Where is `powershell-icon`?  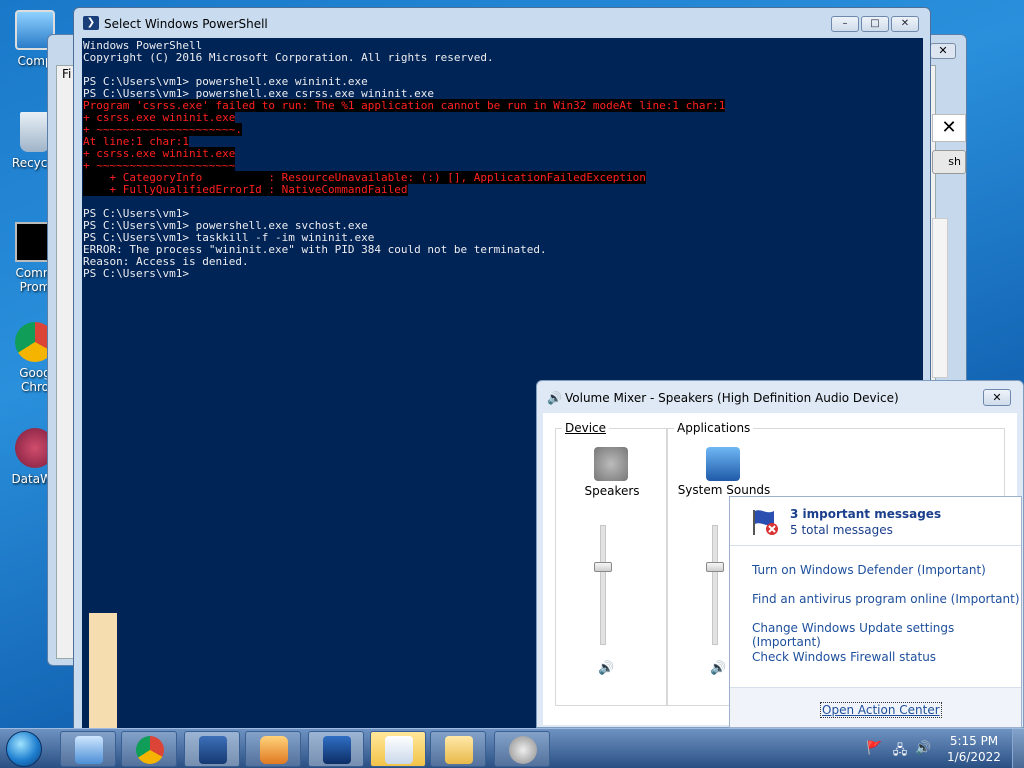
powershell-icon is located at coordinates (337, 750).